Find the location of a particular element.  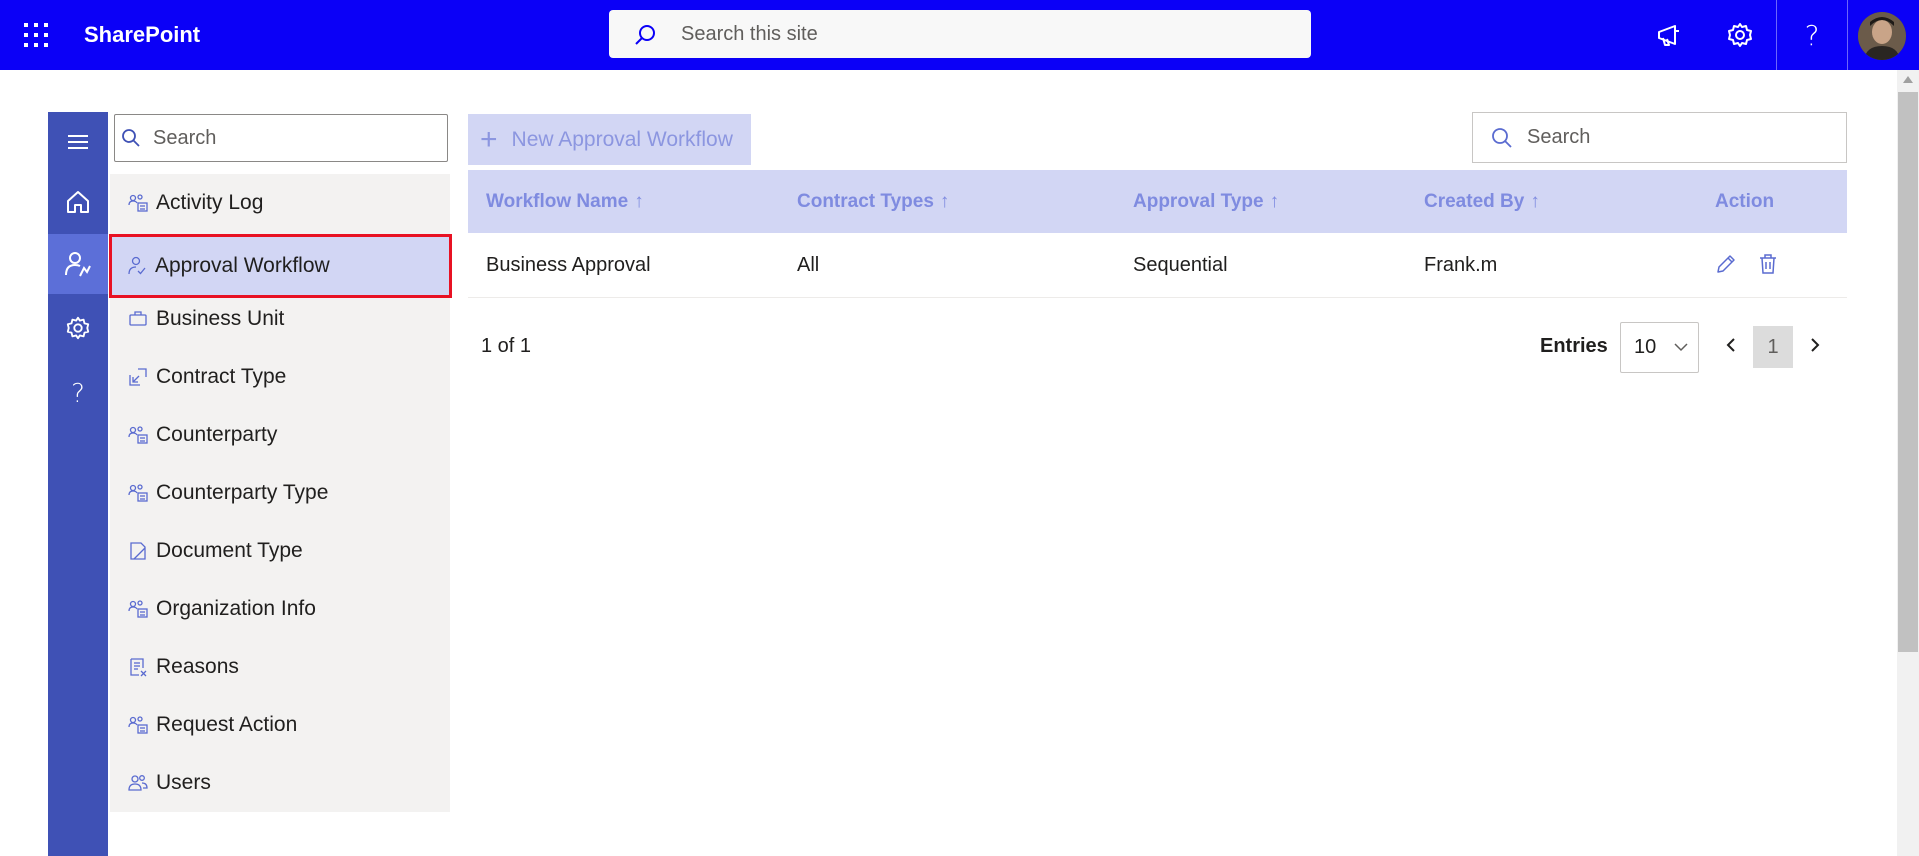

scroll-up-arrow-icon is located at coordinates (1908, 79).